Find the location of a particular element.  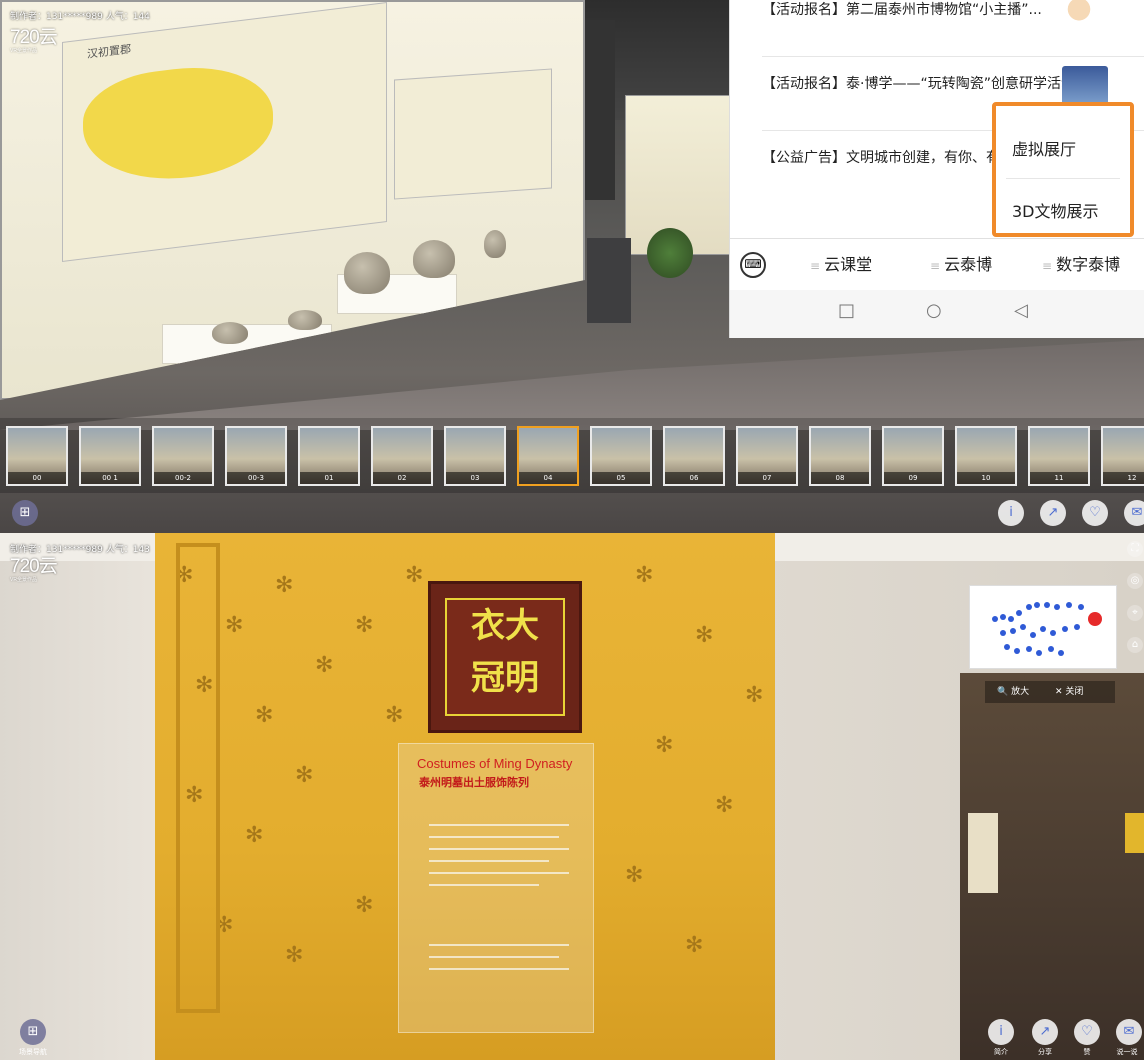

menu-lines-icon: ≡ is located at coordinates (815, 266).